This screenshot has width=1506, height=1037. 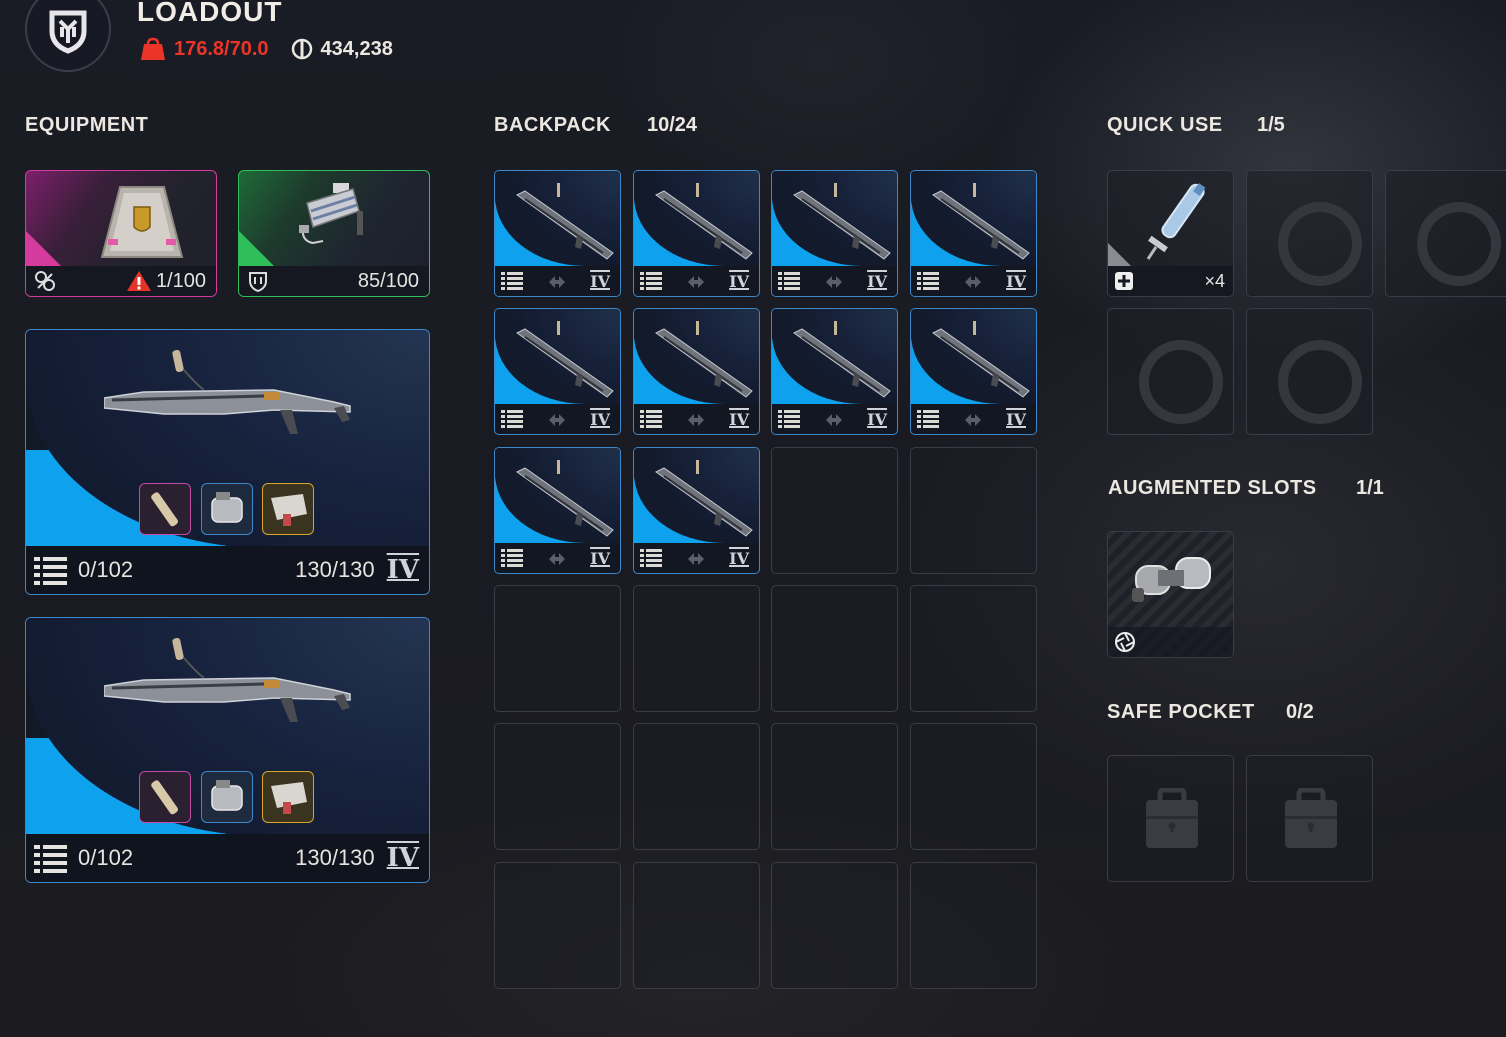 I want to click on weapon-bar: 0/102 130/130 IV, so click(x=227, y=570).